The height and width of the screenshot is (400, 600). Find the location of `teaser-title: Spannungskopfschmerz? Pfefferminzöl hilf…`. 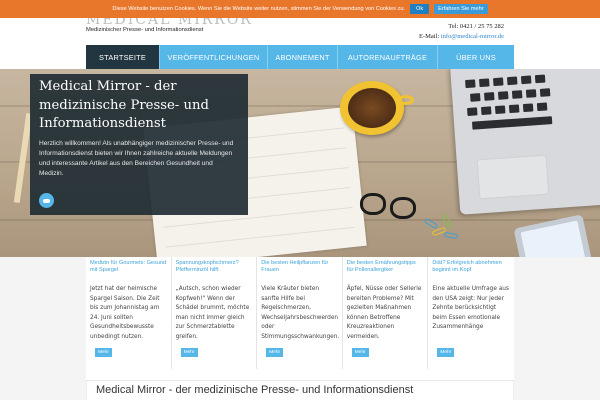

teaser-title: Spannungskopfschmerz? Pfefferminzöl hilf… is located at coordinates (214, 271).